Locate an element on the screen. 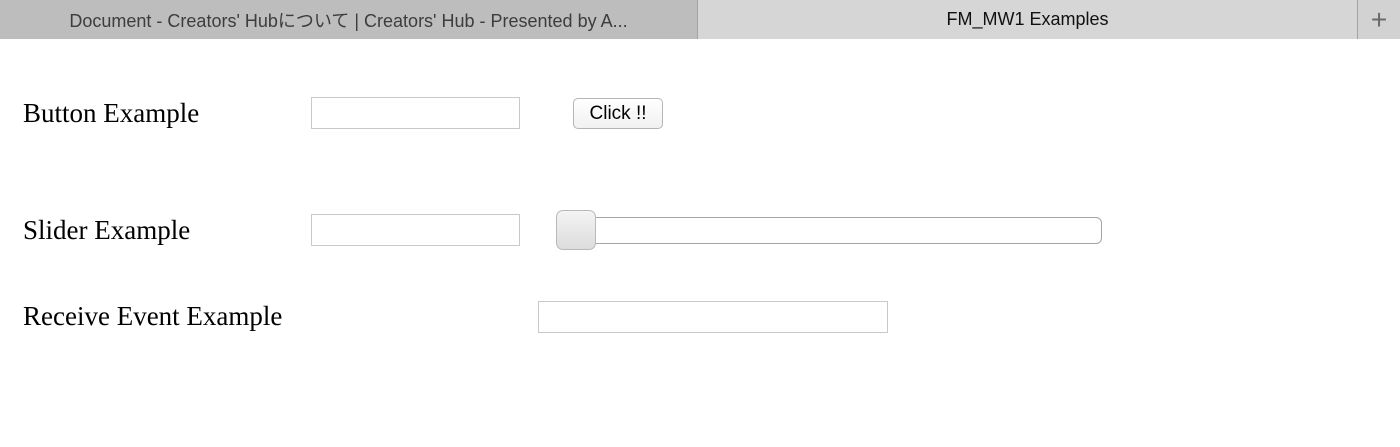 The image size is (1400, 447). tab-title: FM_MW1 Examples is located at coordinates (1027, 19).